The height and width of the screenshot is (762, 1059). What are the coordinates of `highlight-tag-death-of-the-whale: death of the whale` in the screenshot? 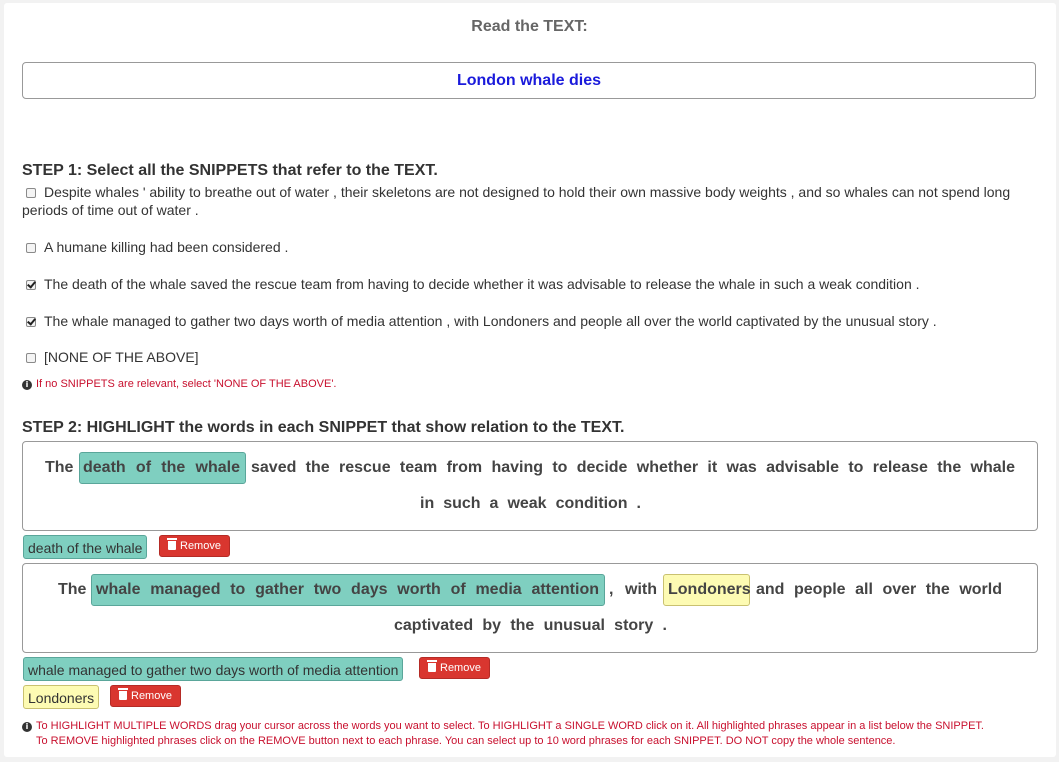 It's located at (85, 547).